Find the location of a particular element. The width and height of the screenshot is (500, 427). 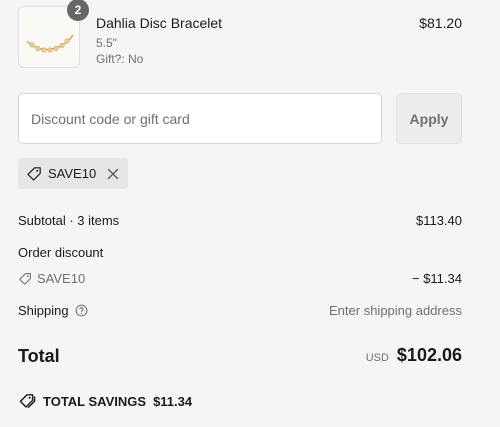

discount-row: SAVE10 − $11.34 is located at coordinates (240, 280).